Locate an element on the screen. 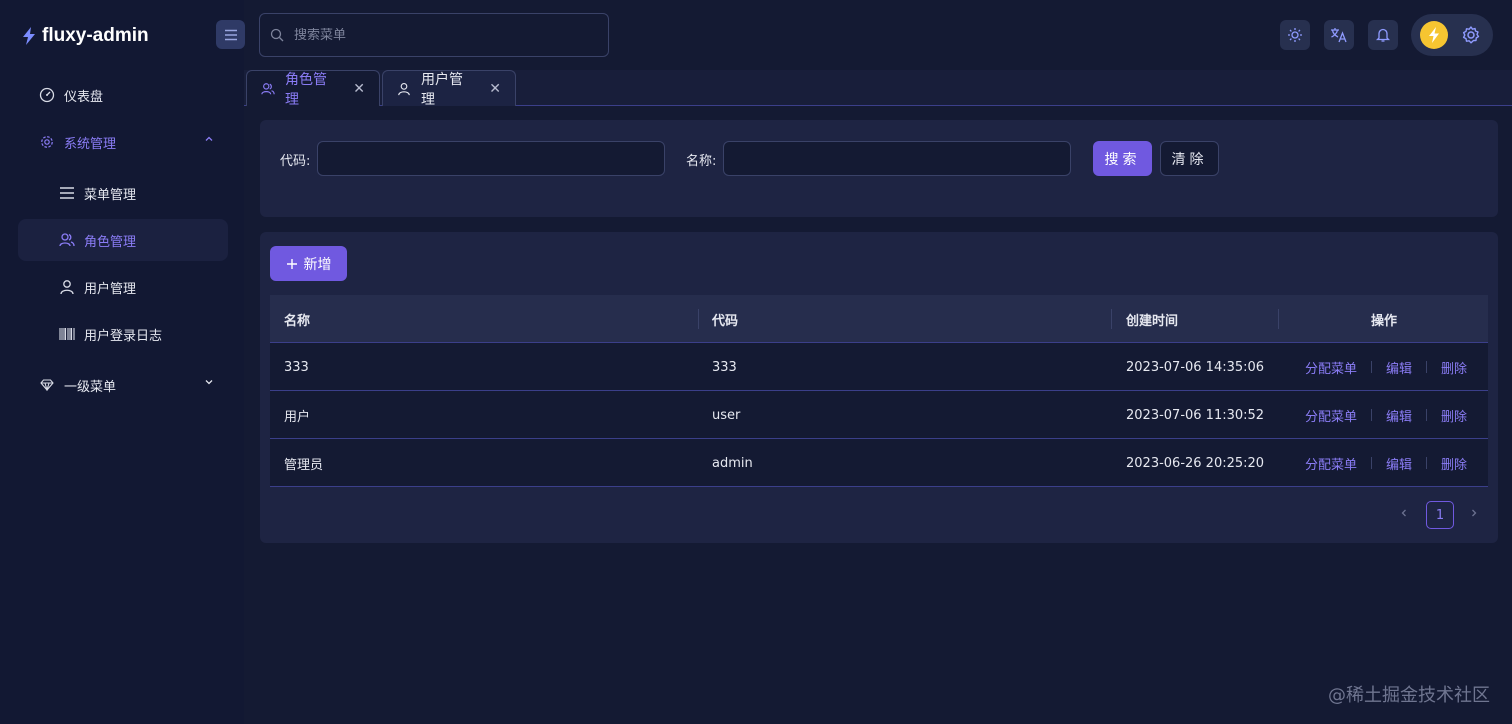  column-header-name: 名称 is located at coordinates (297, 321).